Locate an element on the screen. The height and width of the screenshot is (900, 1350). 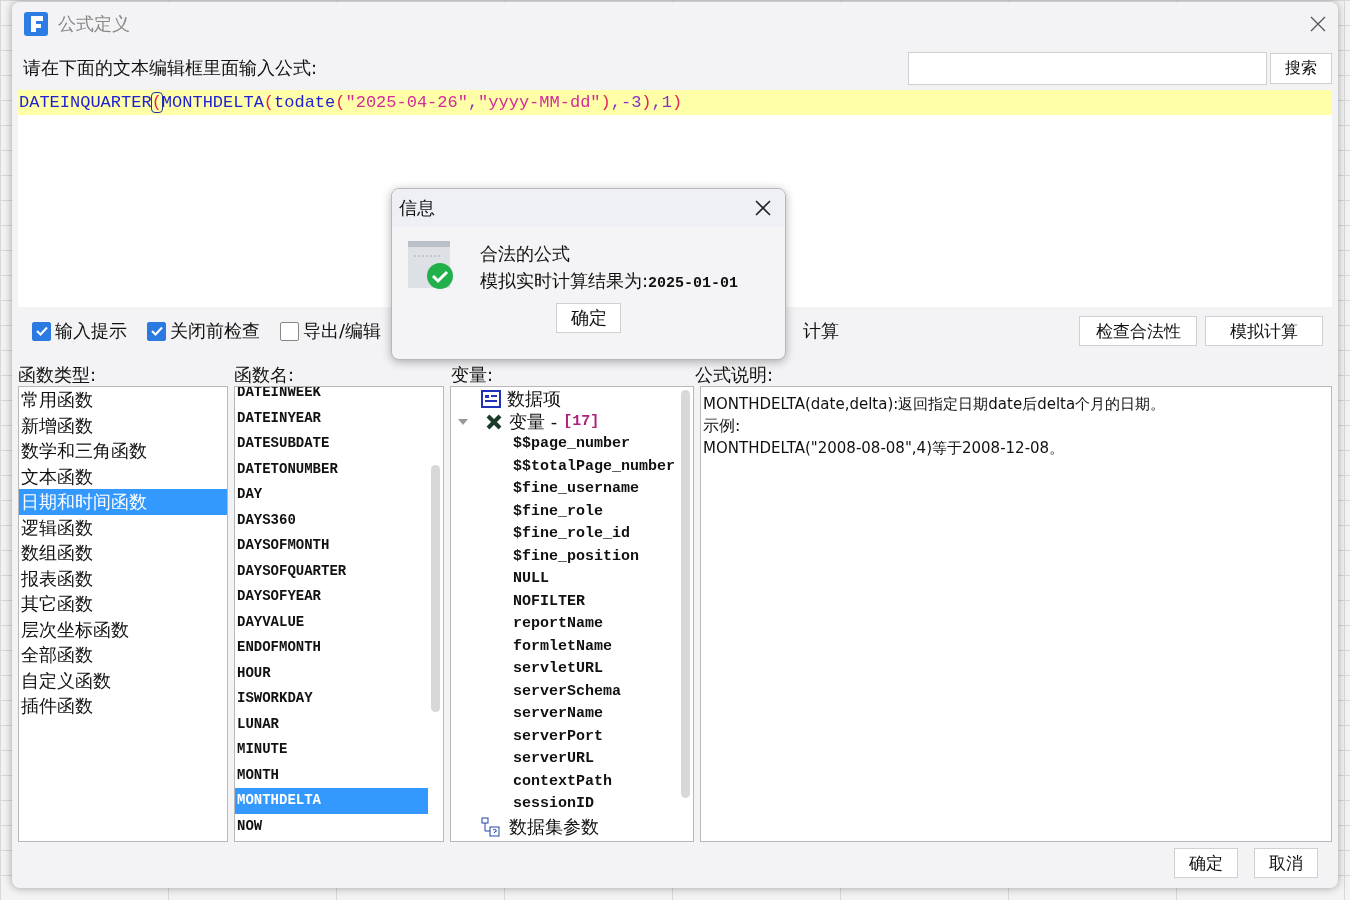
list-item: MONTH is located at coordinates (331, 775).